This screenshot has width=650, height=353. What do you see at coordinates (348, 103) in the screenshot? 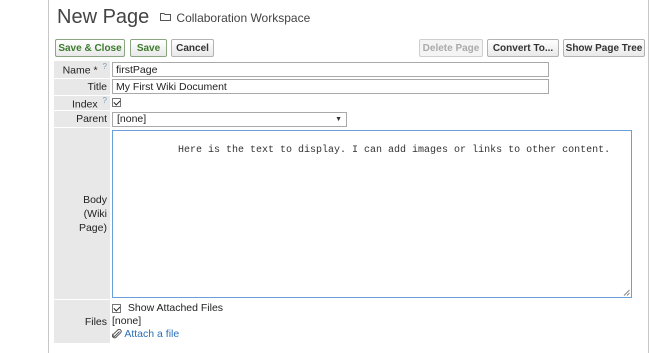
I see `index-row: Index ?` at bounding box center [348, 103].